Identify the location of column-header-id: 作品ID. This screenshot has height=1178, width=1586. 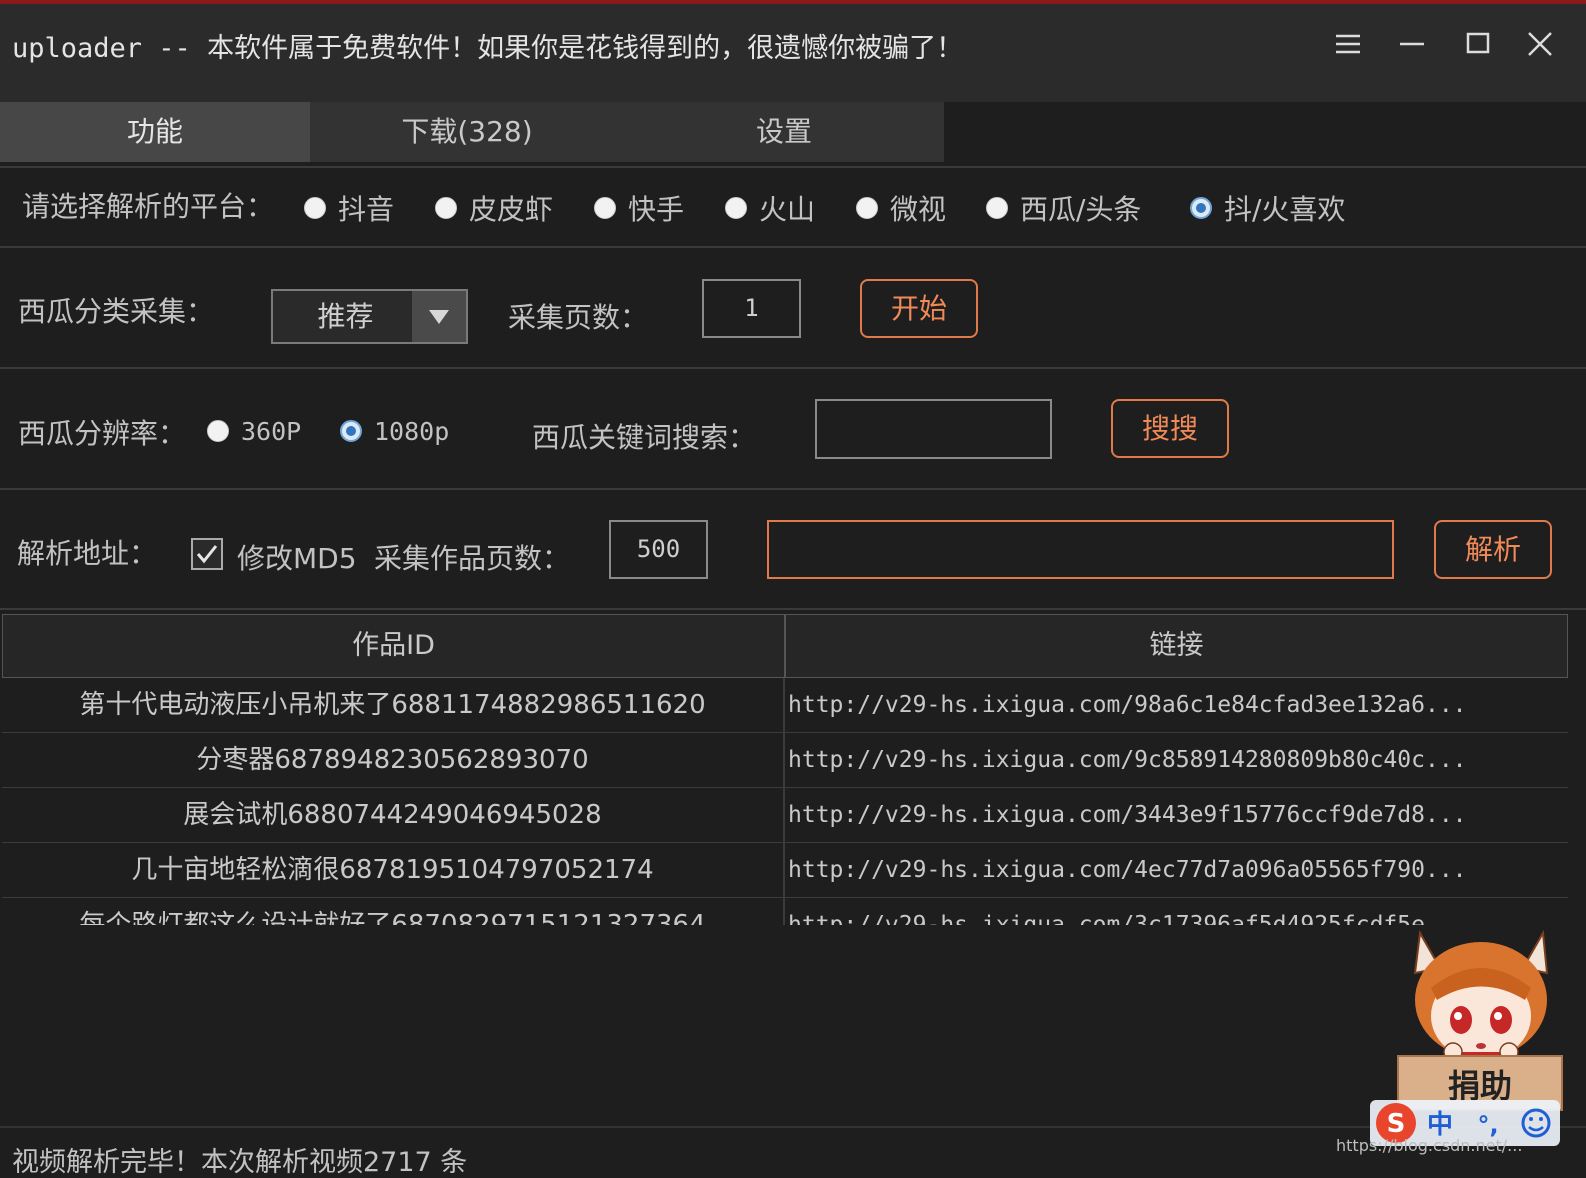
(393, 646).